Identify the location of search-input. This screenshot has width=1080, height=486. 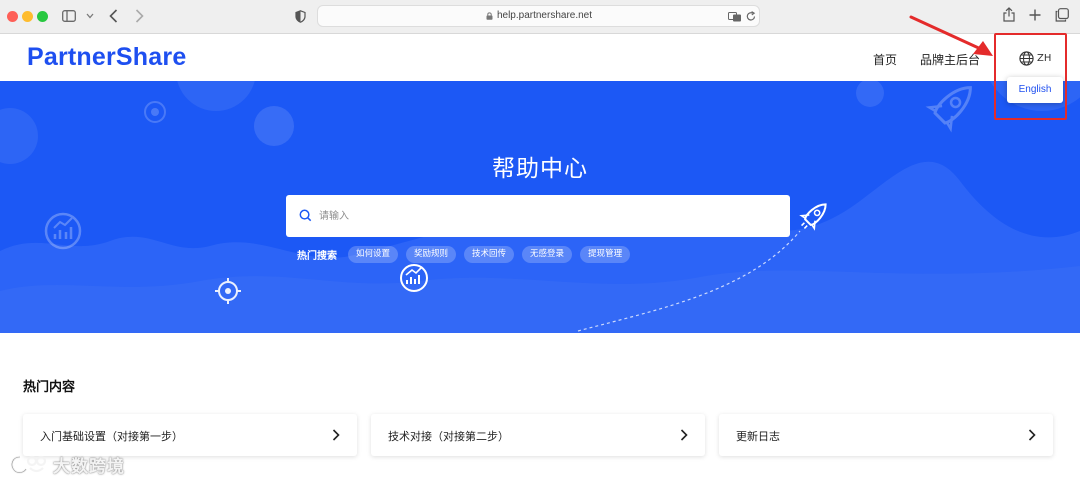
(539, 216).